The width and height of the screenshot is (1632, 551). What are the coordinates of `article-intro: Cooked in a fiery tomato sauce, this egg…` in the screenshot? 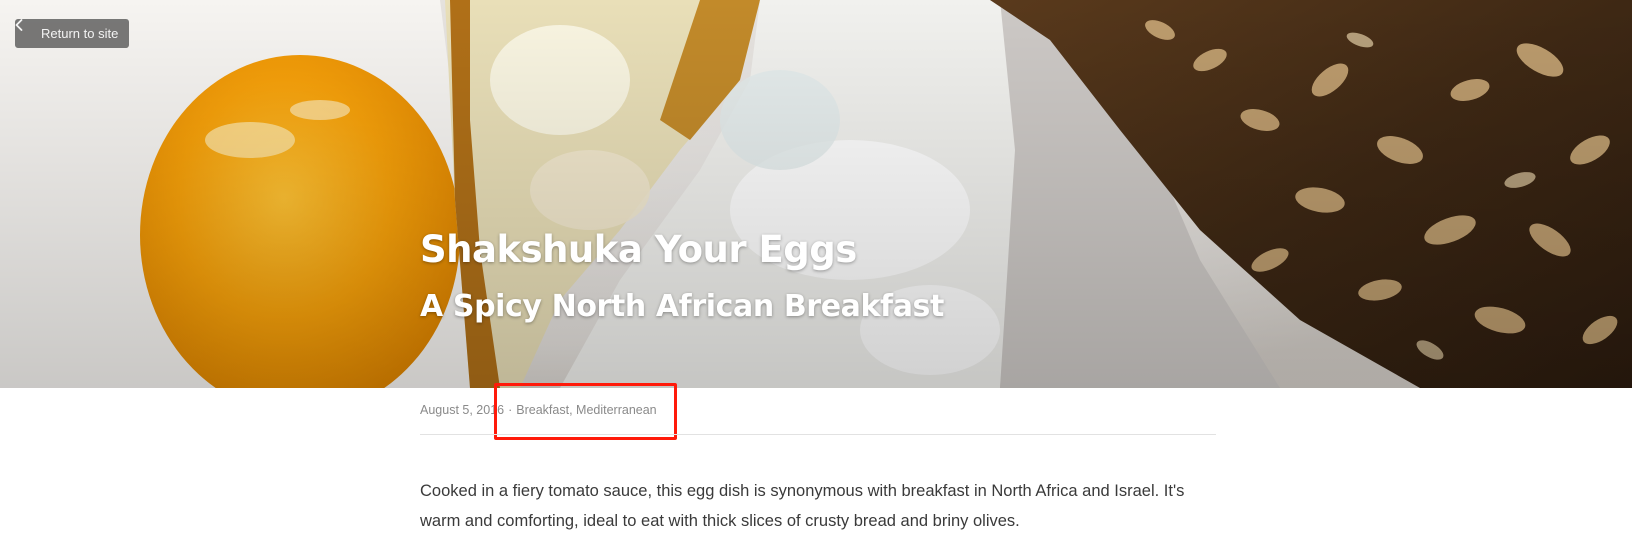 It's located at (802, 506).